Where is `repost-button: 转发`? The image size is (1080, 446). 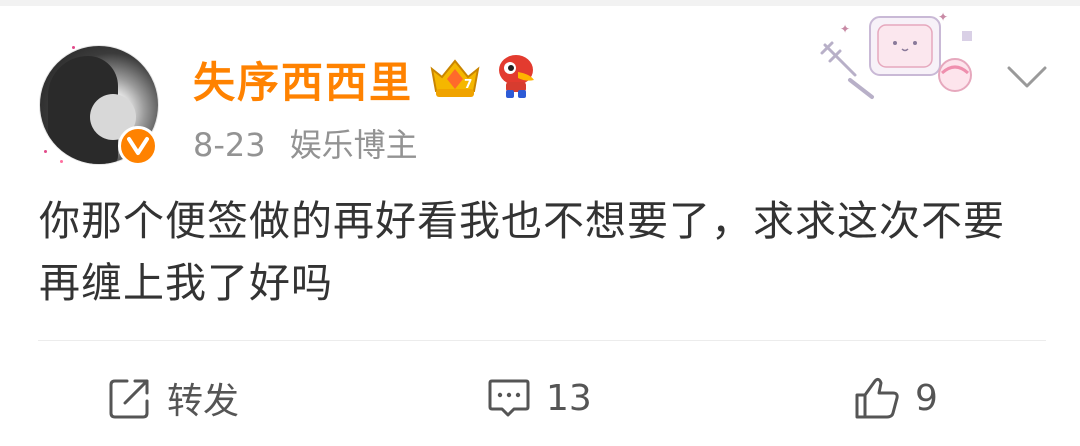
repost-button: 转发 is located at coordinates (173, 398).